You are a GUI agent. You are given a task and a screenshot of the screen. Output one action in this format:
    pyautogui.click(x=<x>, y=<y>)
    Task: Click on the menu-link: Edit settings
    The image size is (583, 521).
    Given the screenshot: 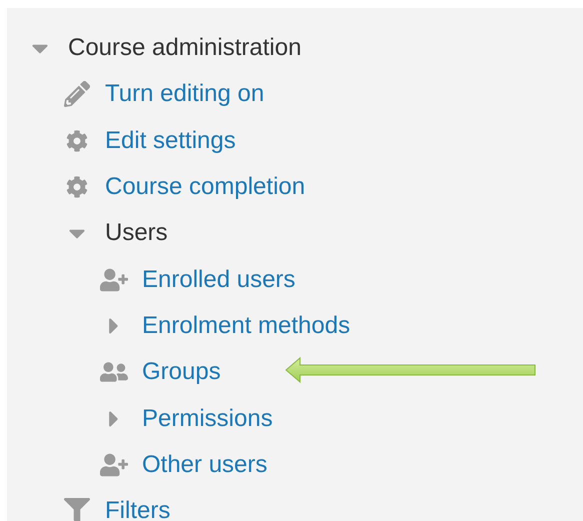 What is the action you would take?
    pyautogui.click(x=170, y=140)
    